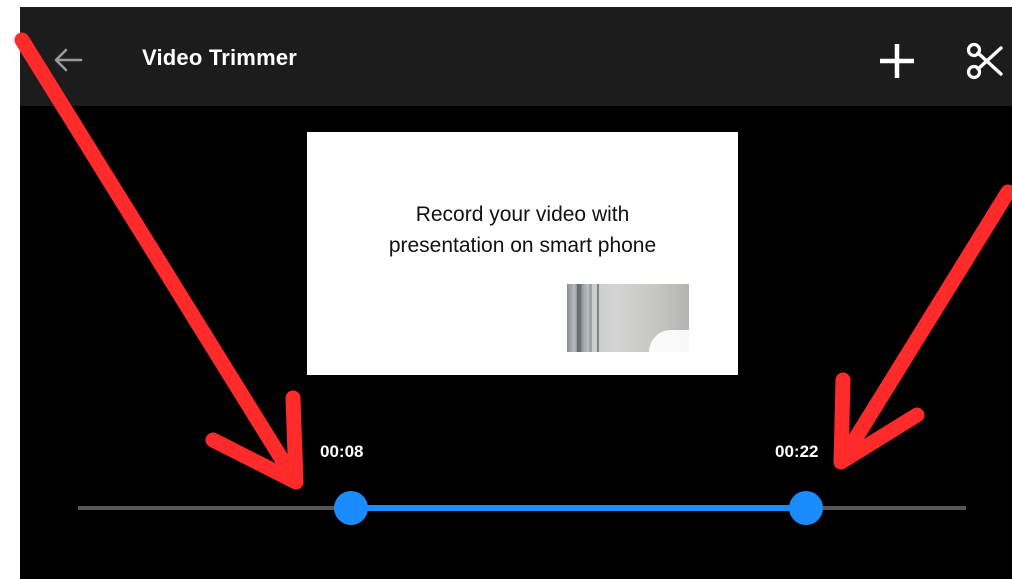 Image resolution: width=1012 pixels, height=579 pixels. Describe the element at coordinates (797, 451) in the screenshot. I see `end-time-label: 00:22` at that location.